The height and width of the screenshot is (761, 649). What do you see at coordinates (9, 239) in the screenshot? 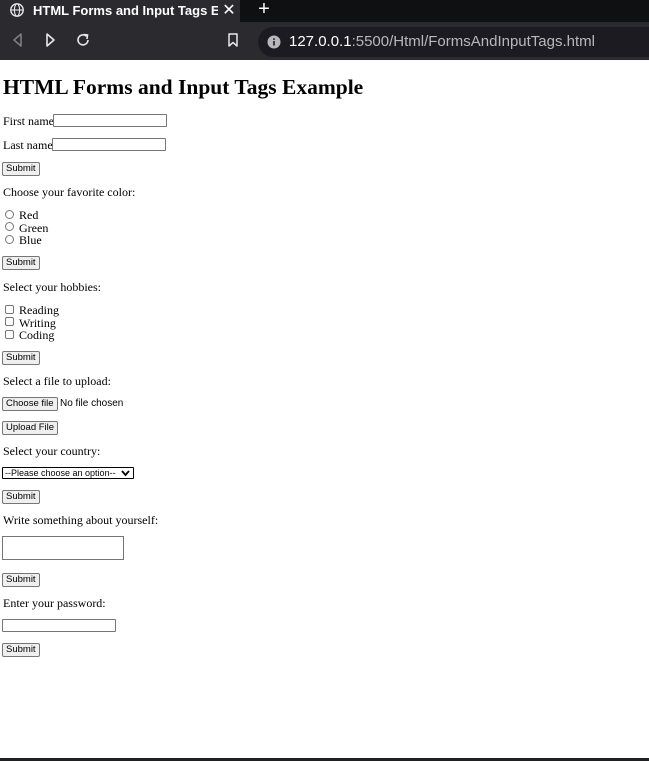
I see `radio-blue` at bounding box center [9, 239].